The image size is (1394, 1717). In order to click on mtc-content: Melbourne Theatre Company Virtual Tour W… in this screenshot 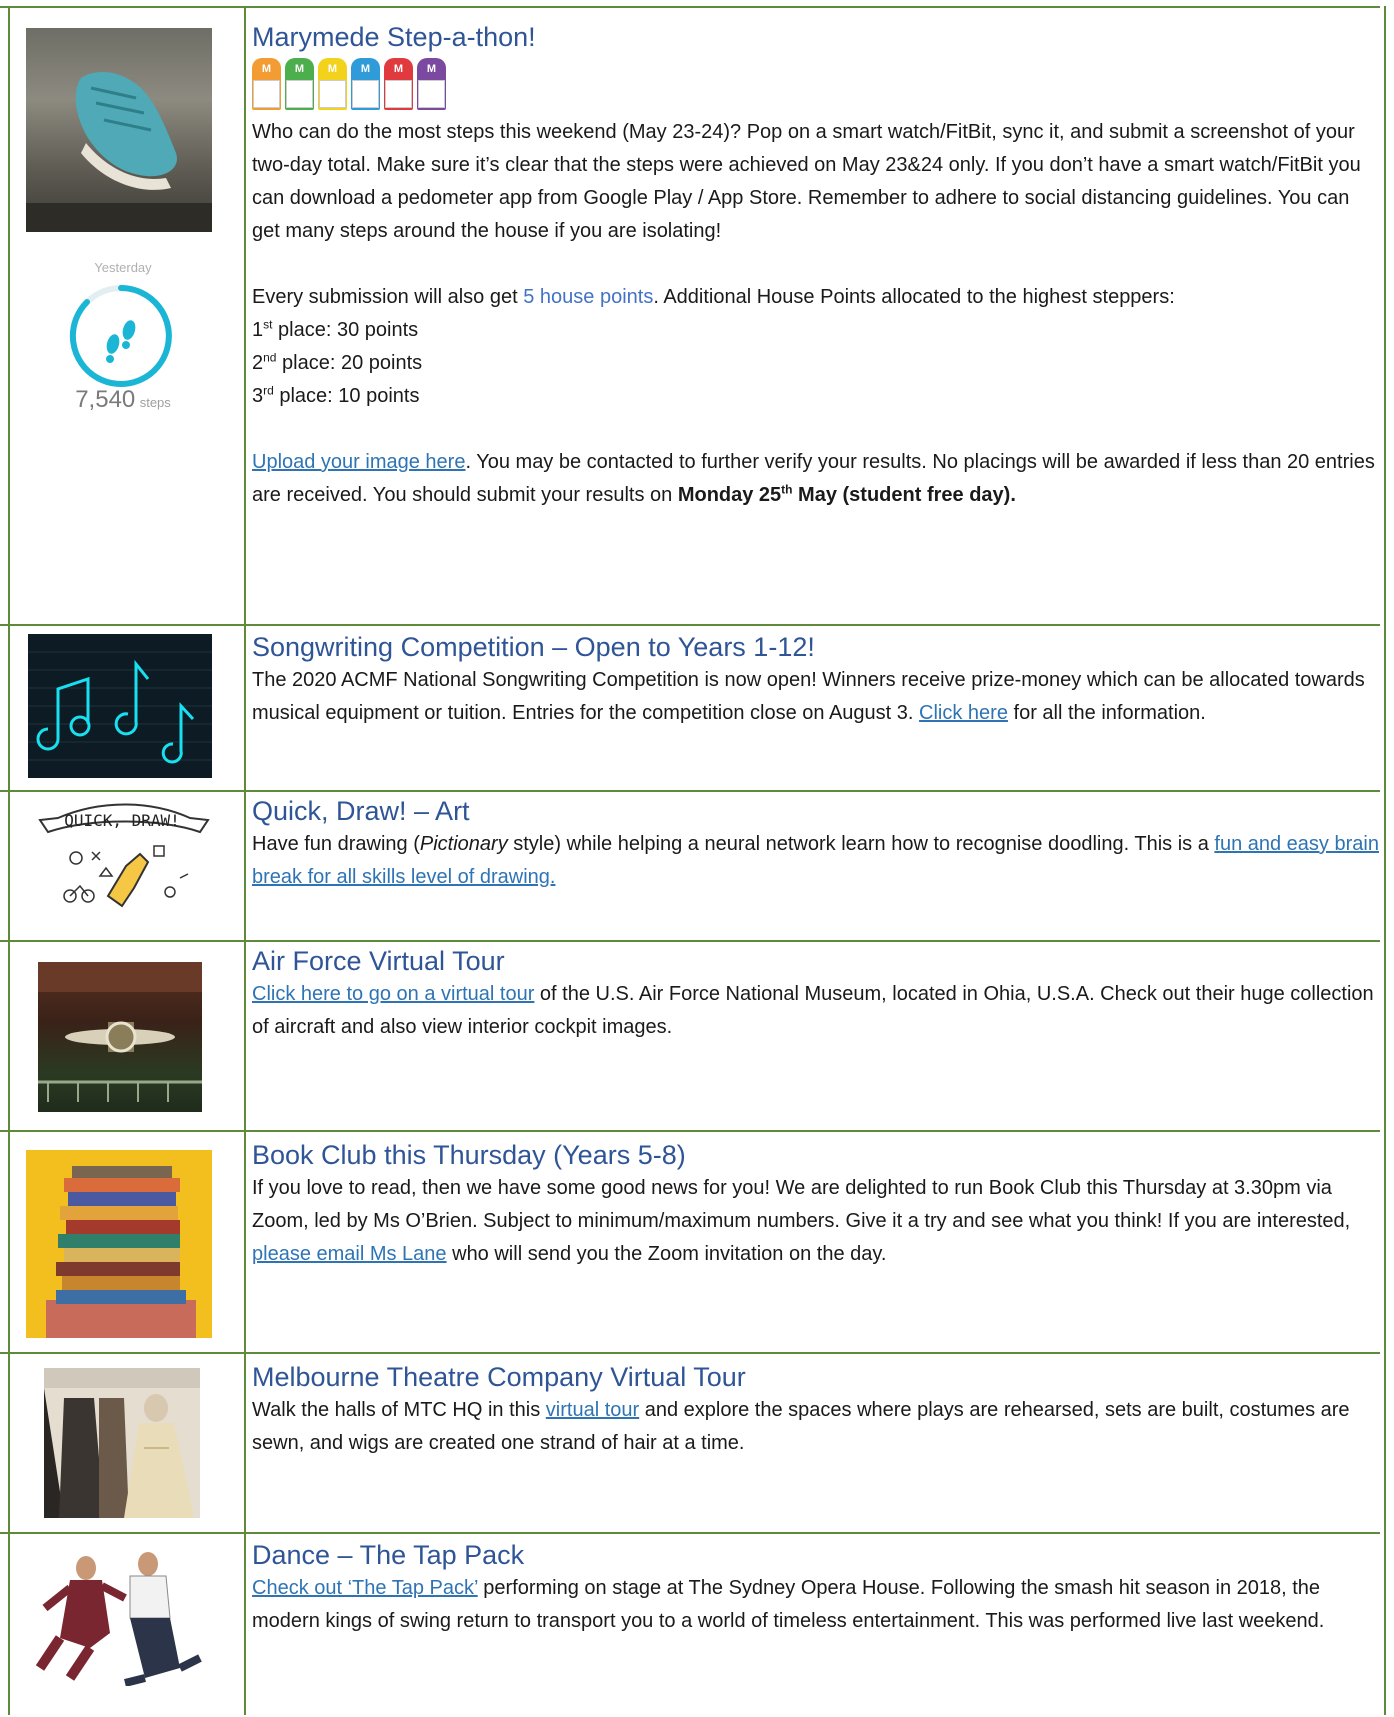, I will do `click(817, 1410)`.